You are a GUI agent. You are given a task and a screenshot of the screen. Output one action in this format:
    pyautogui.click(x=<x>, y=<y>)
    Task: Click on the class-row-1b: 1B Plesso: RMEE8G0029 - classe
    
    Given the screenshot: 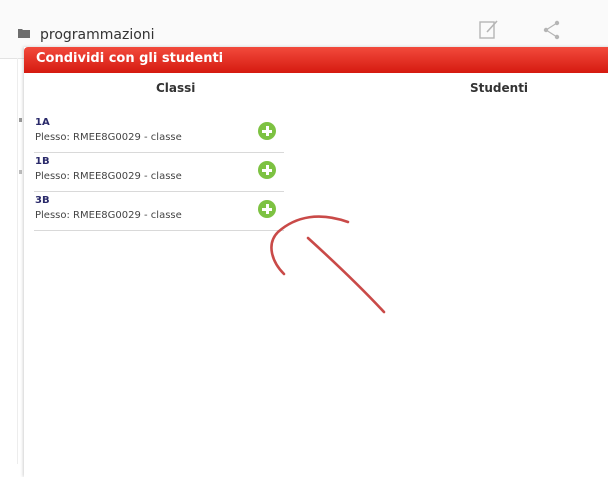 What is the action you would take?
    pyautogui.click(x=159, y=172)
    